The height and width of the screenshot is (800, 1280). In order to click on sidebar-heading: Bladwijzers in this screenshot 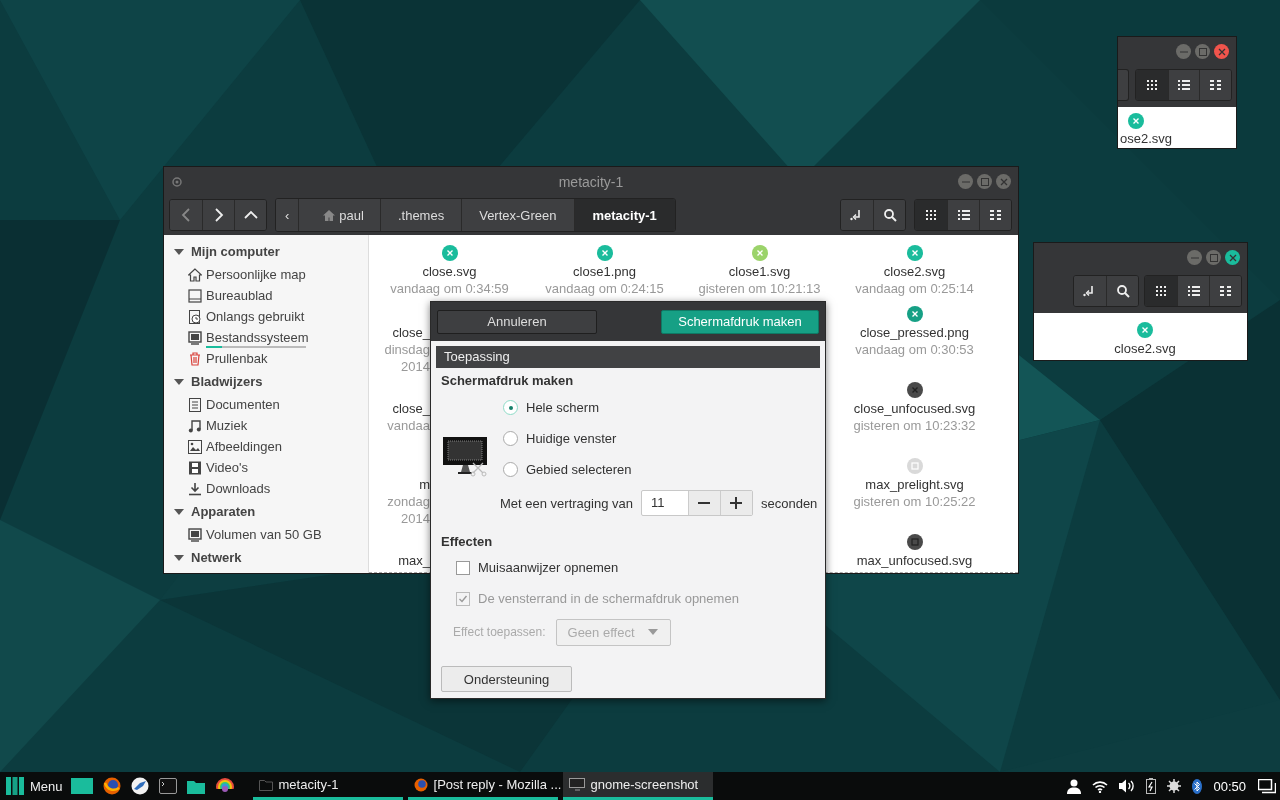, I will do `click(227, 381)`.